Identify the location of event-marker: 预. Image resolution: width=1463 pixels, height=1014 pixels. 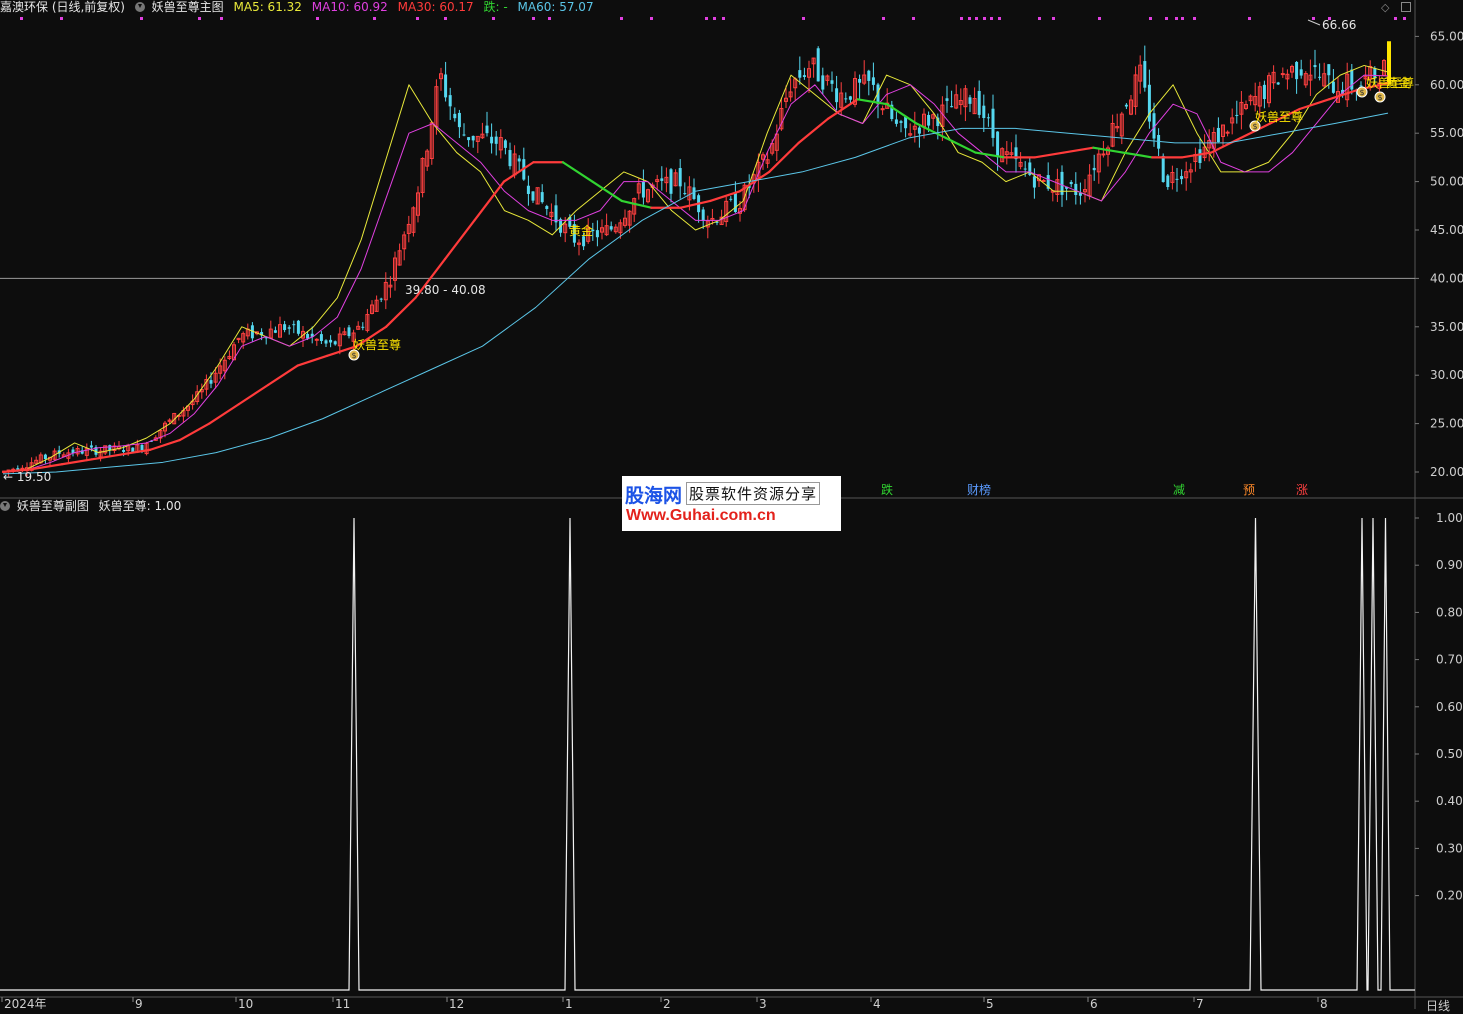
(1249, 490).